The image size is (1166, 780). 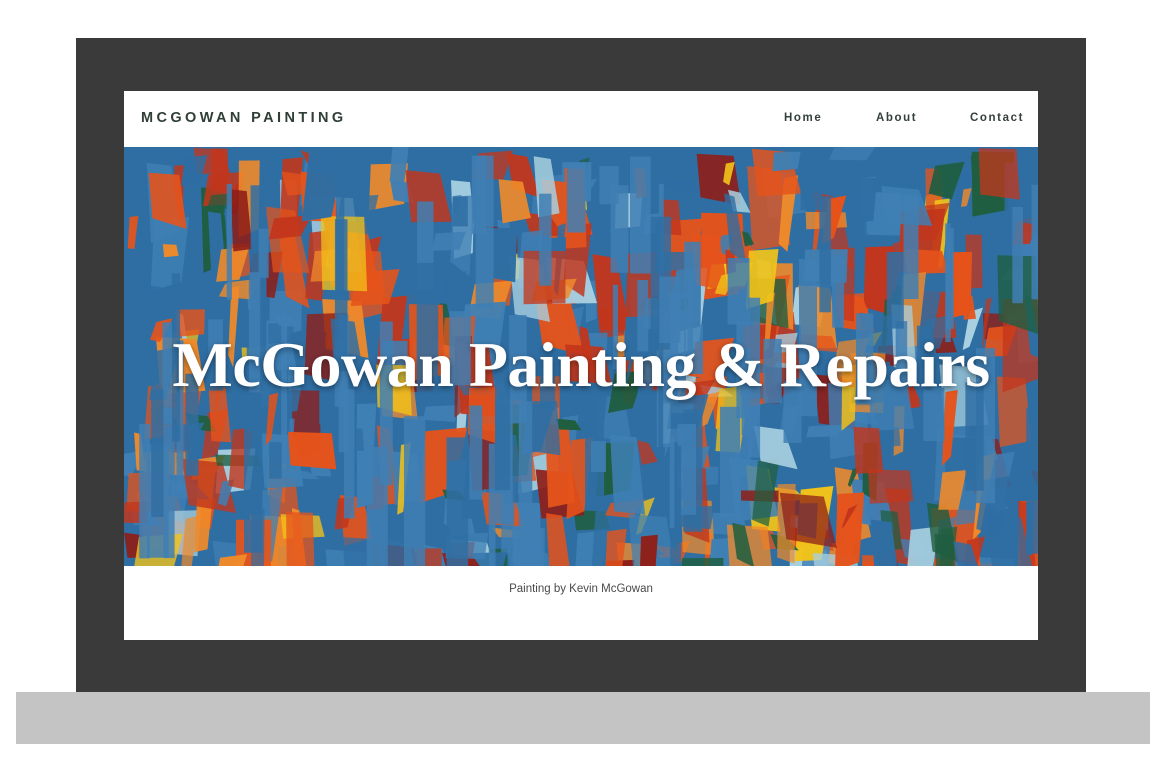 What do you see at coordinates (896, 118) in the screenshot?
I see `nav-about: About` at bounding box center [896, 118].